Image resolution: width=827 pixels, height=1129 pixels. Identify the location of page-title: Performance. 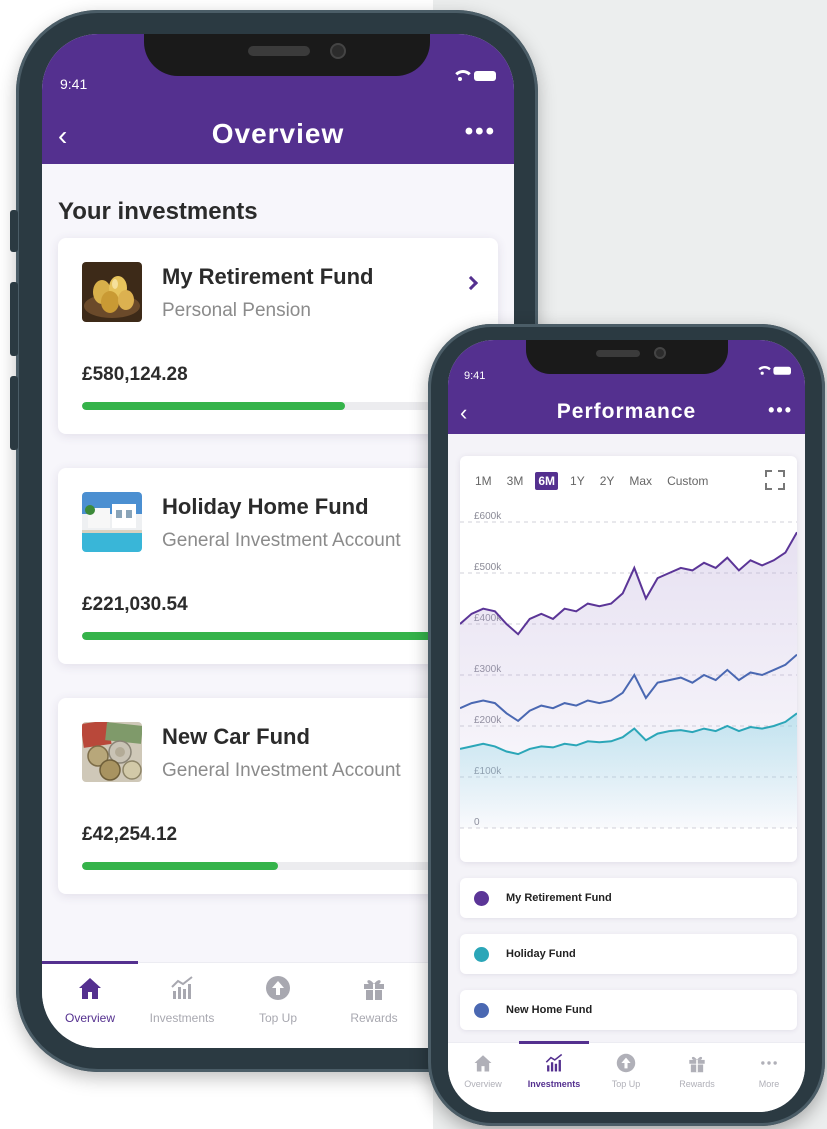
(626, 411).